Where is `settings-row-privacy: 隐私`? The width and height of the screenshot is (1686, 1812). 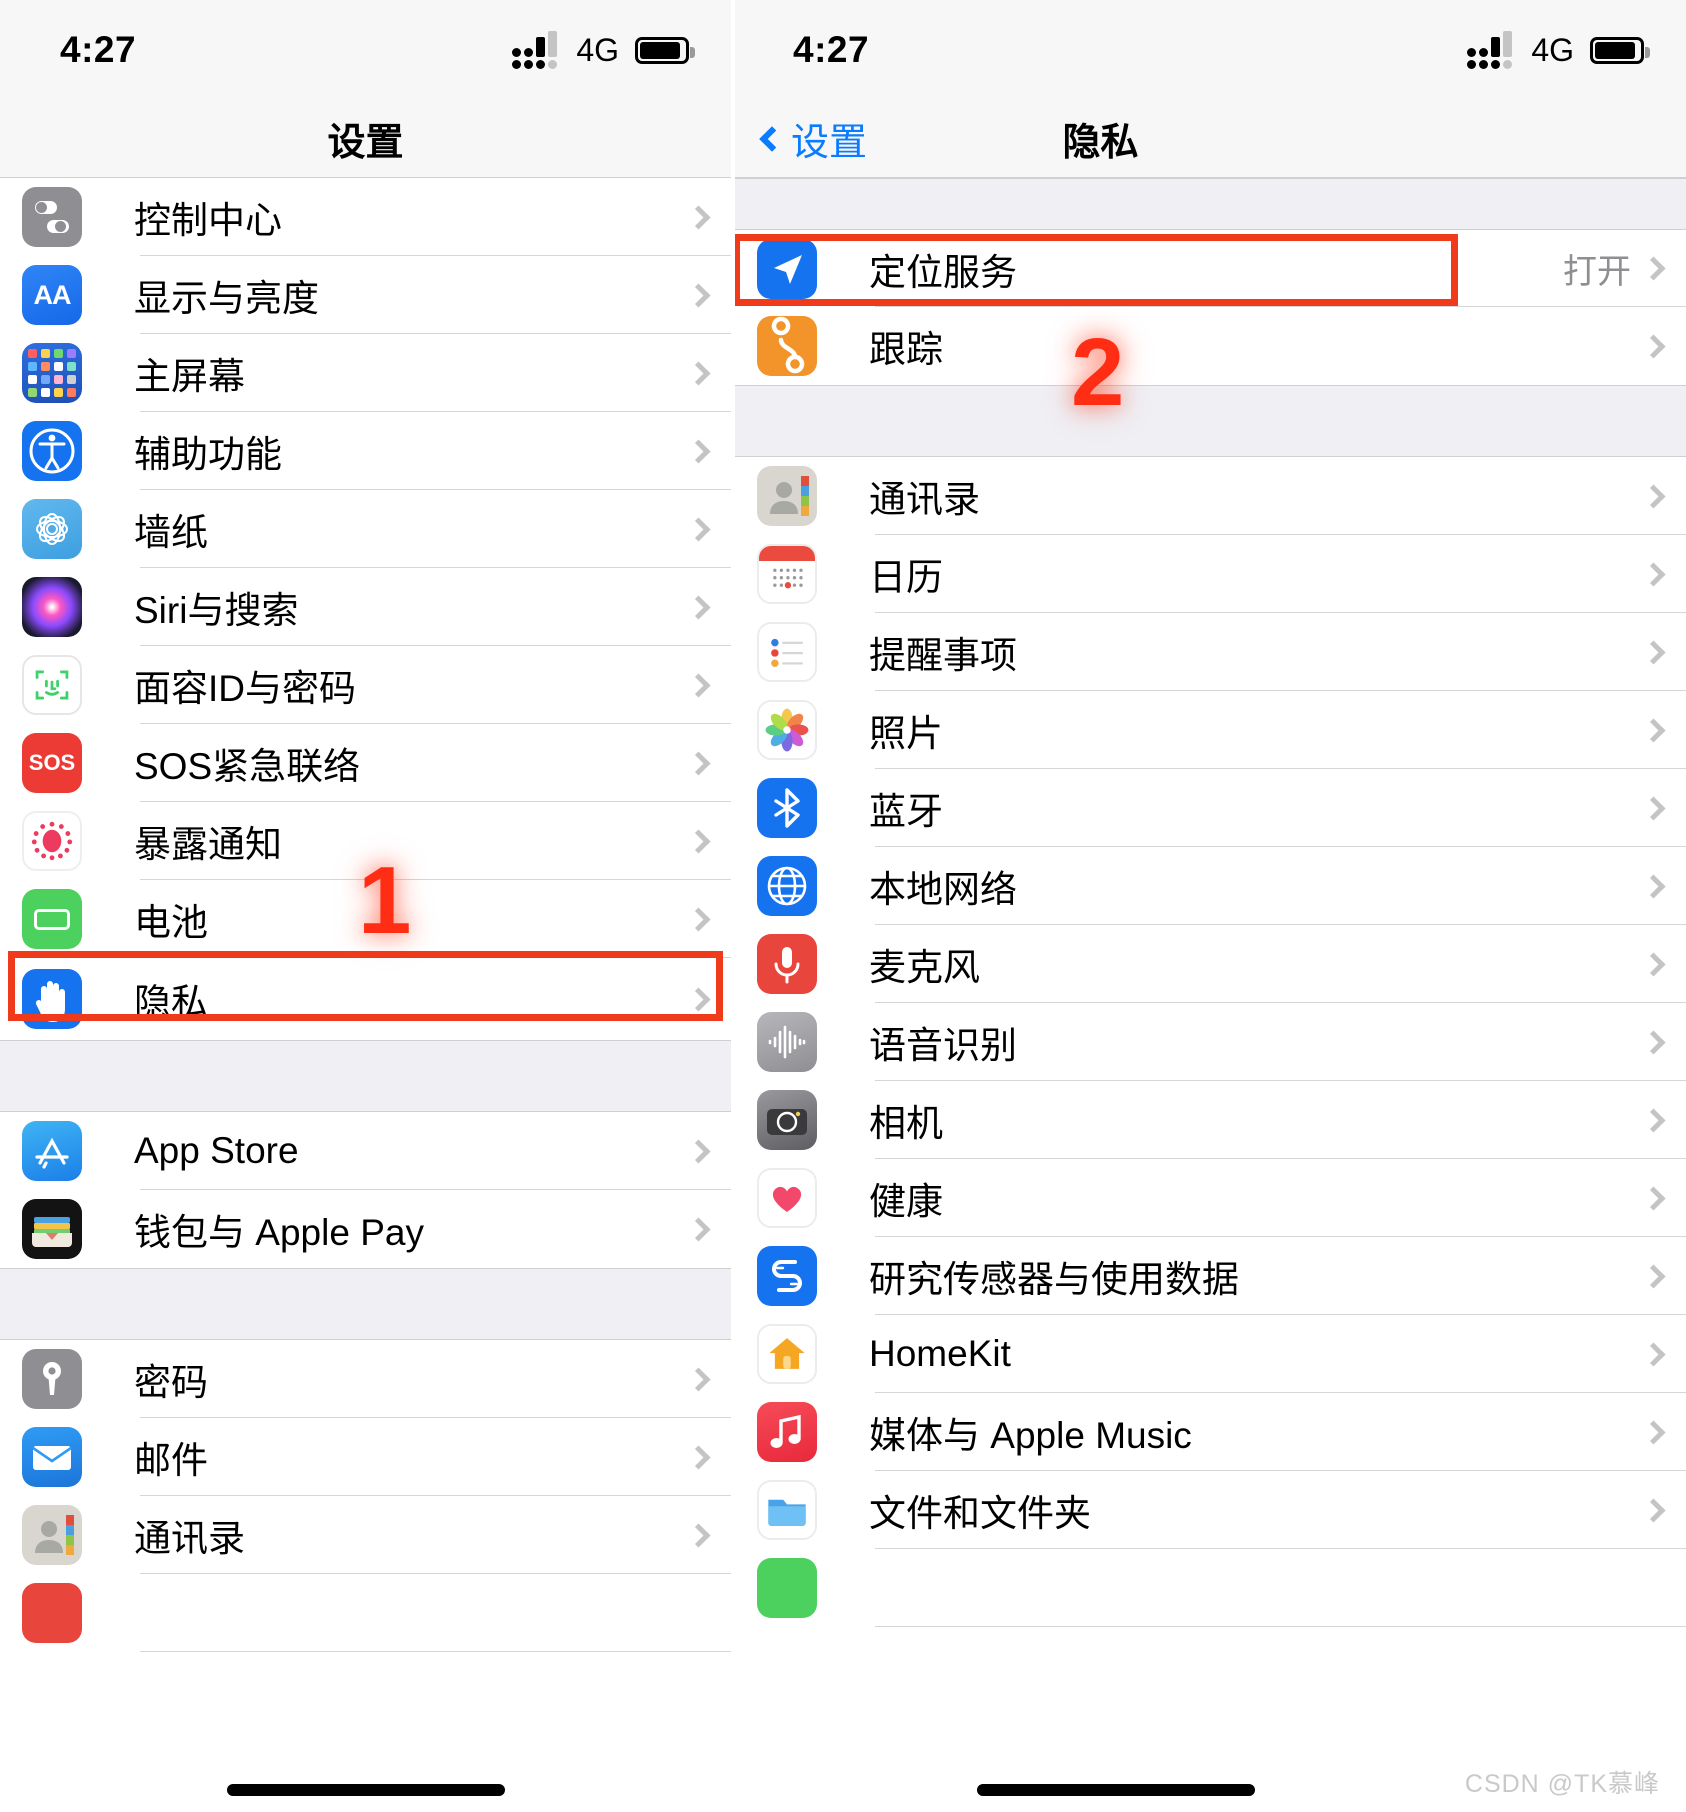 settings-row-privacy: 隐私 is located at coordinates (365, 999).